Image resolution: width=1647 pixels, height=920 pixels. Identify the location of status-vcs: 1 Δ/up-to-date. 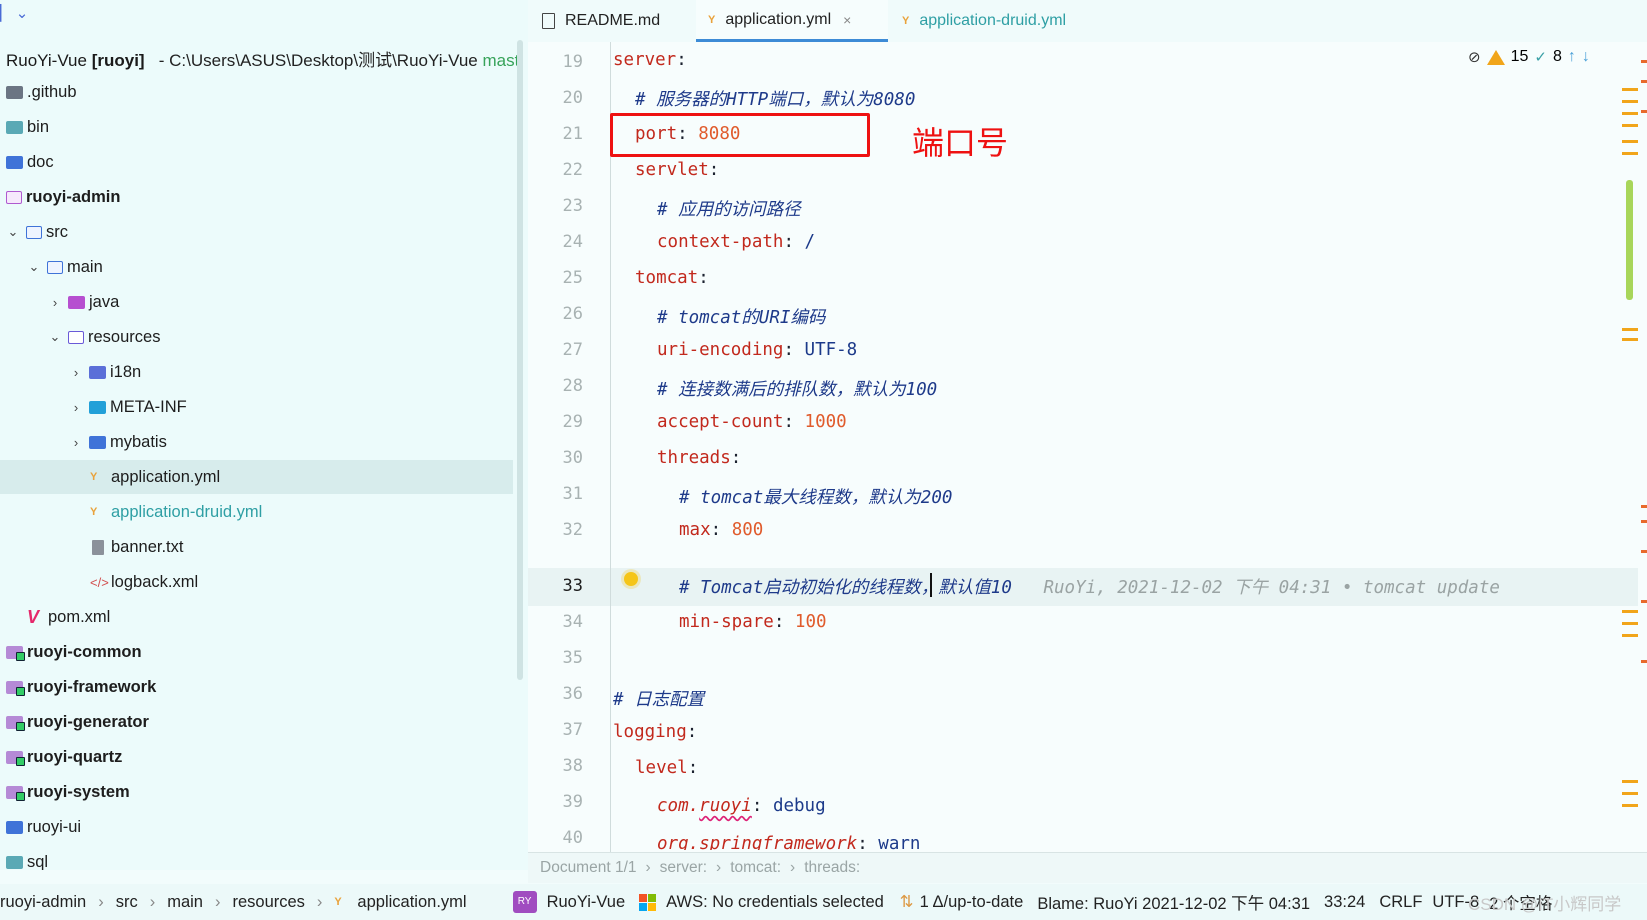
(972, 902).